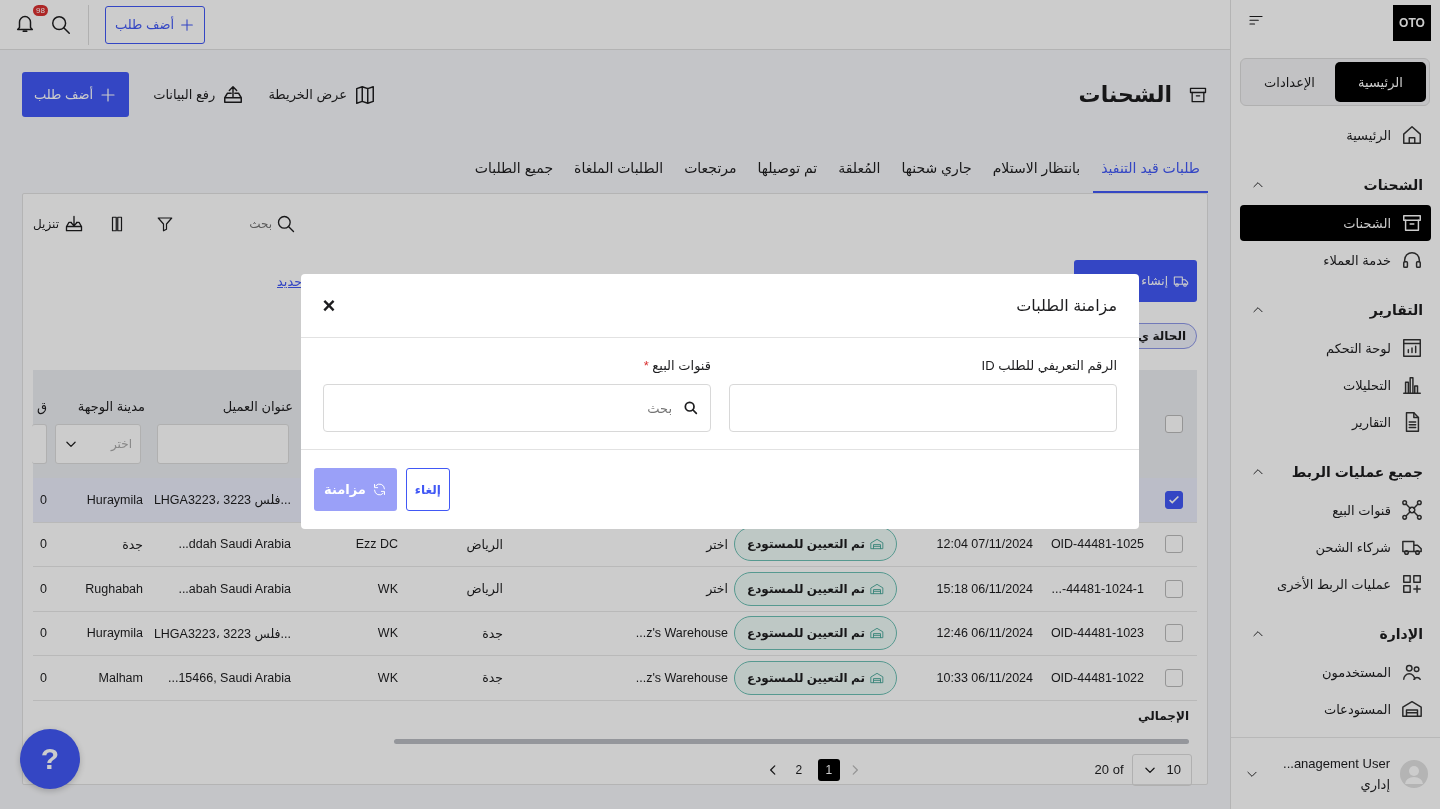 This screenshot has height=809, width=1440. What do you see at coordinates (1097, 544) in the screenshot?
I see `table-cell: OID-44481-1025` at bounding box center [1097, 544].